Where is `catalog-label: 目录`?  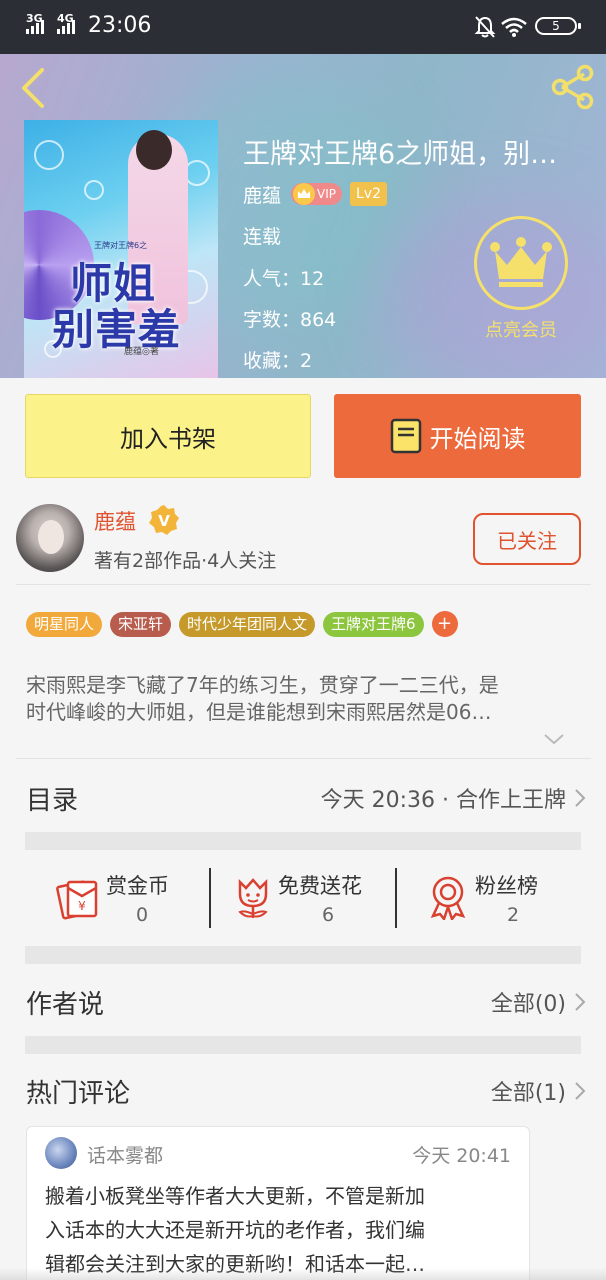
catalog-label: 目录 is located at coordinates (52, 800).